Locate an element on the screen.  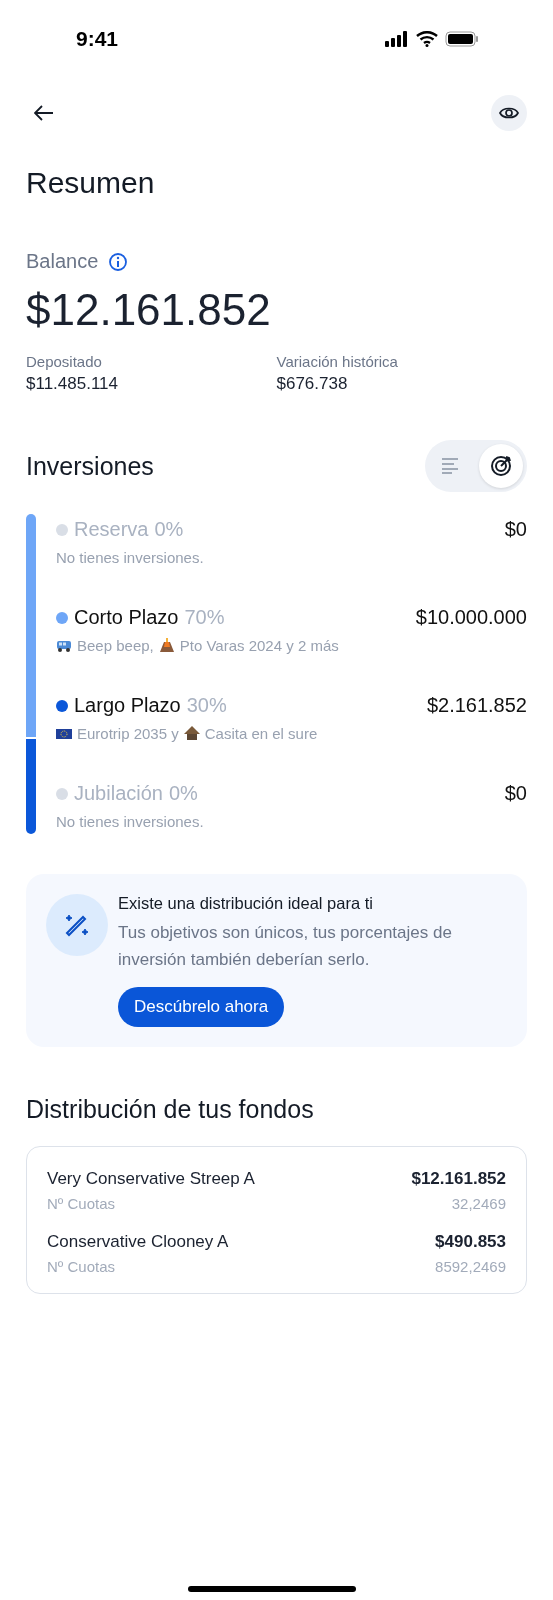
visibility-button is located at coordinates (509, 113).